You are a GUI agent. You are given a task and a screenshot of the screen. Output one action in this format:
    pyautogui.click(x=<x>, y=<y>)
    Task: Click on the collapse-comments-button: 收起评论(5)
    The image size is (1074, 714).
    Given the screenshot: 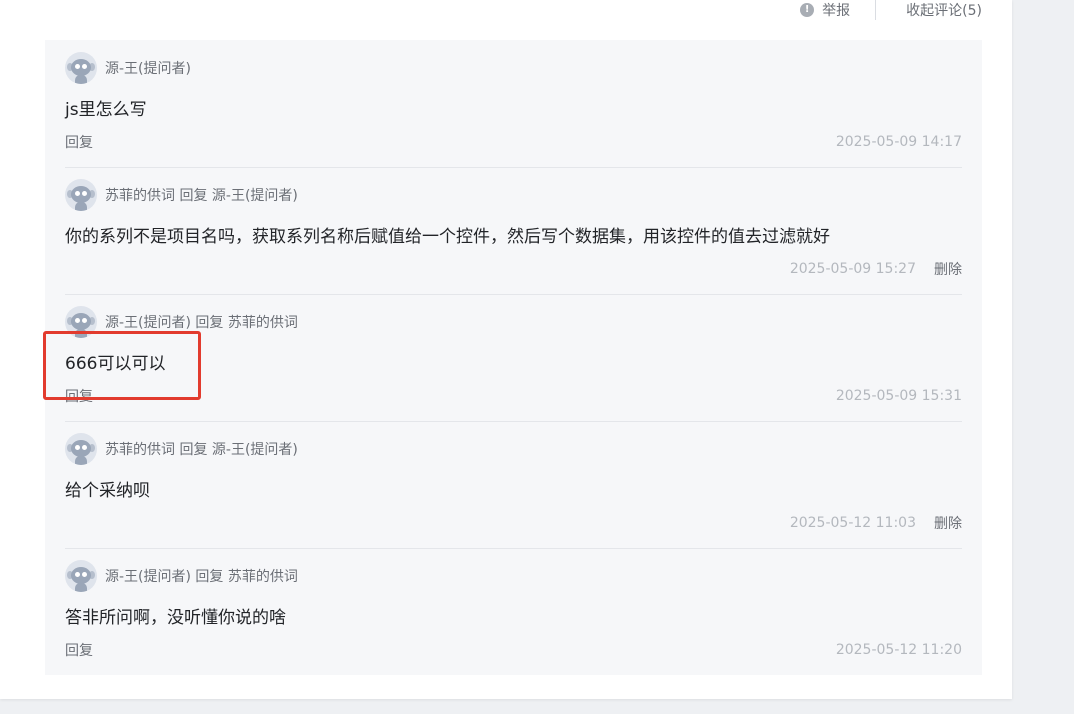 What is the action you would take?
    pyautogui.click(x=944, y=10)
    